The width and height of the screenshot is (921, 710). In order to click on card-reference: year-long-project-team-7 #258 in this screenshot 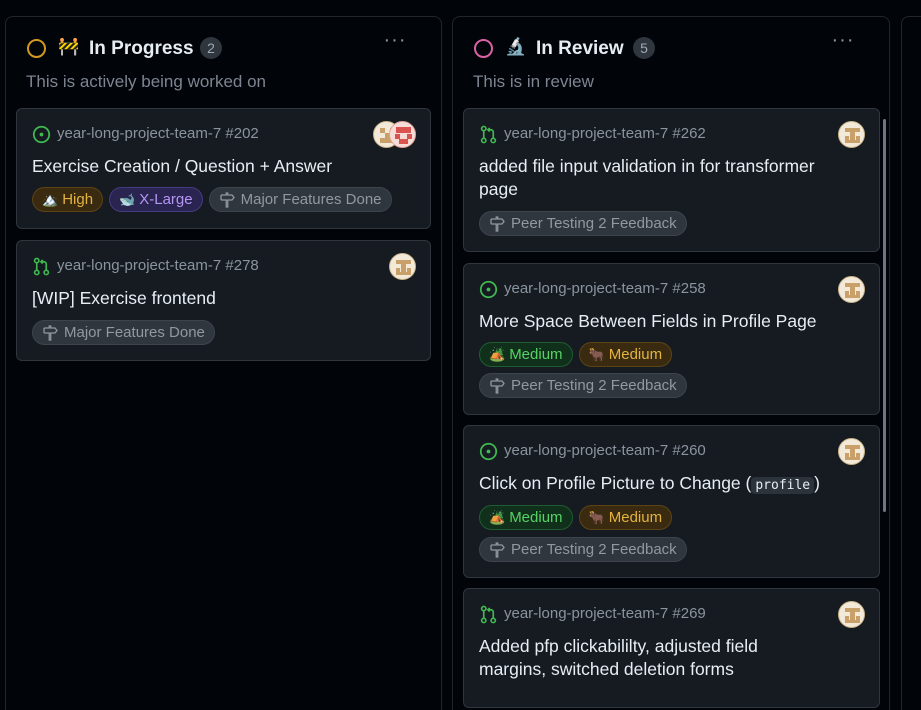, I will do `click(592, 289)`.